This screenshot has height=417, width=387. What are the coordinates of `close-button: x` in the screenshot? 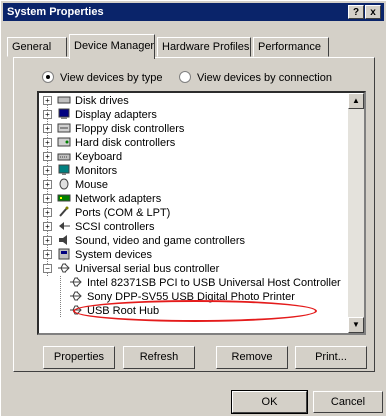 It's located at (373, 12).